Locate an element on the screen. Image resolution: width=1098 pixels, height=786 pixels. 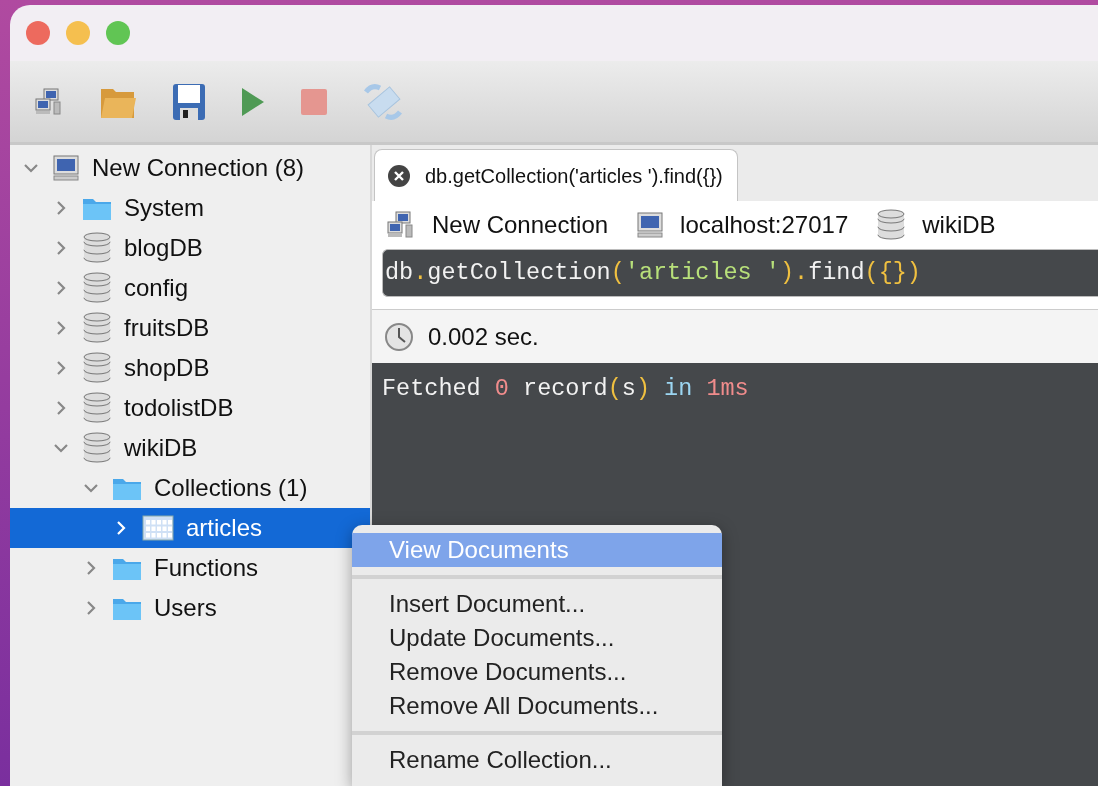
tree-item-label: shopDB is located at coordinates (167, 368).